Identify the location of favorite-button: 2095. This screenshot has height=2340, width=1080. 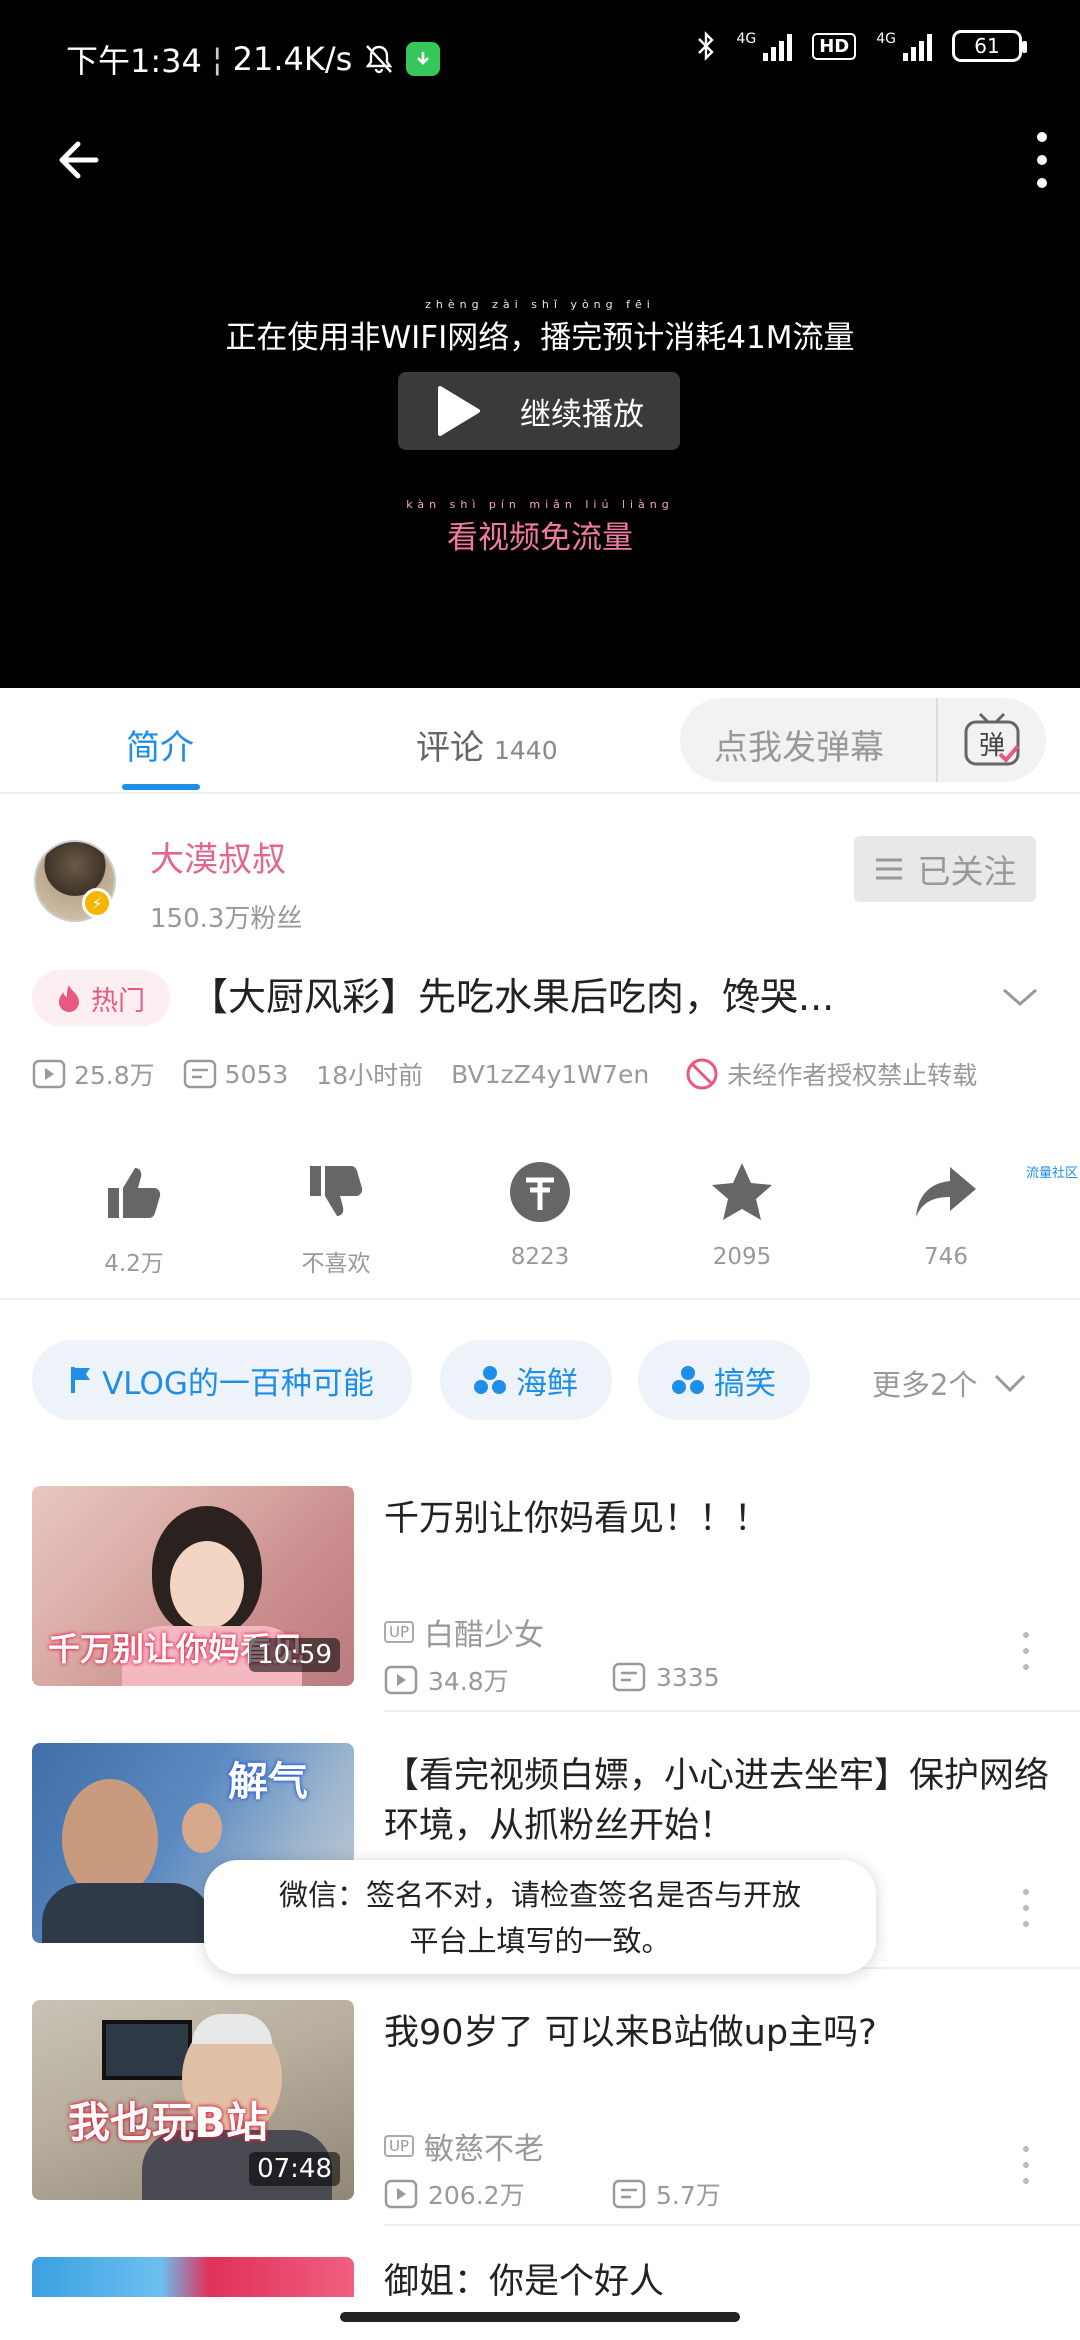
(742, 1214).